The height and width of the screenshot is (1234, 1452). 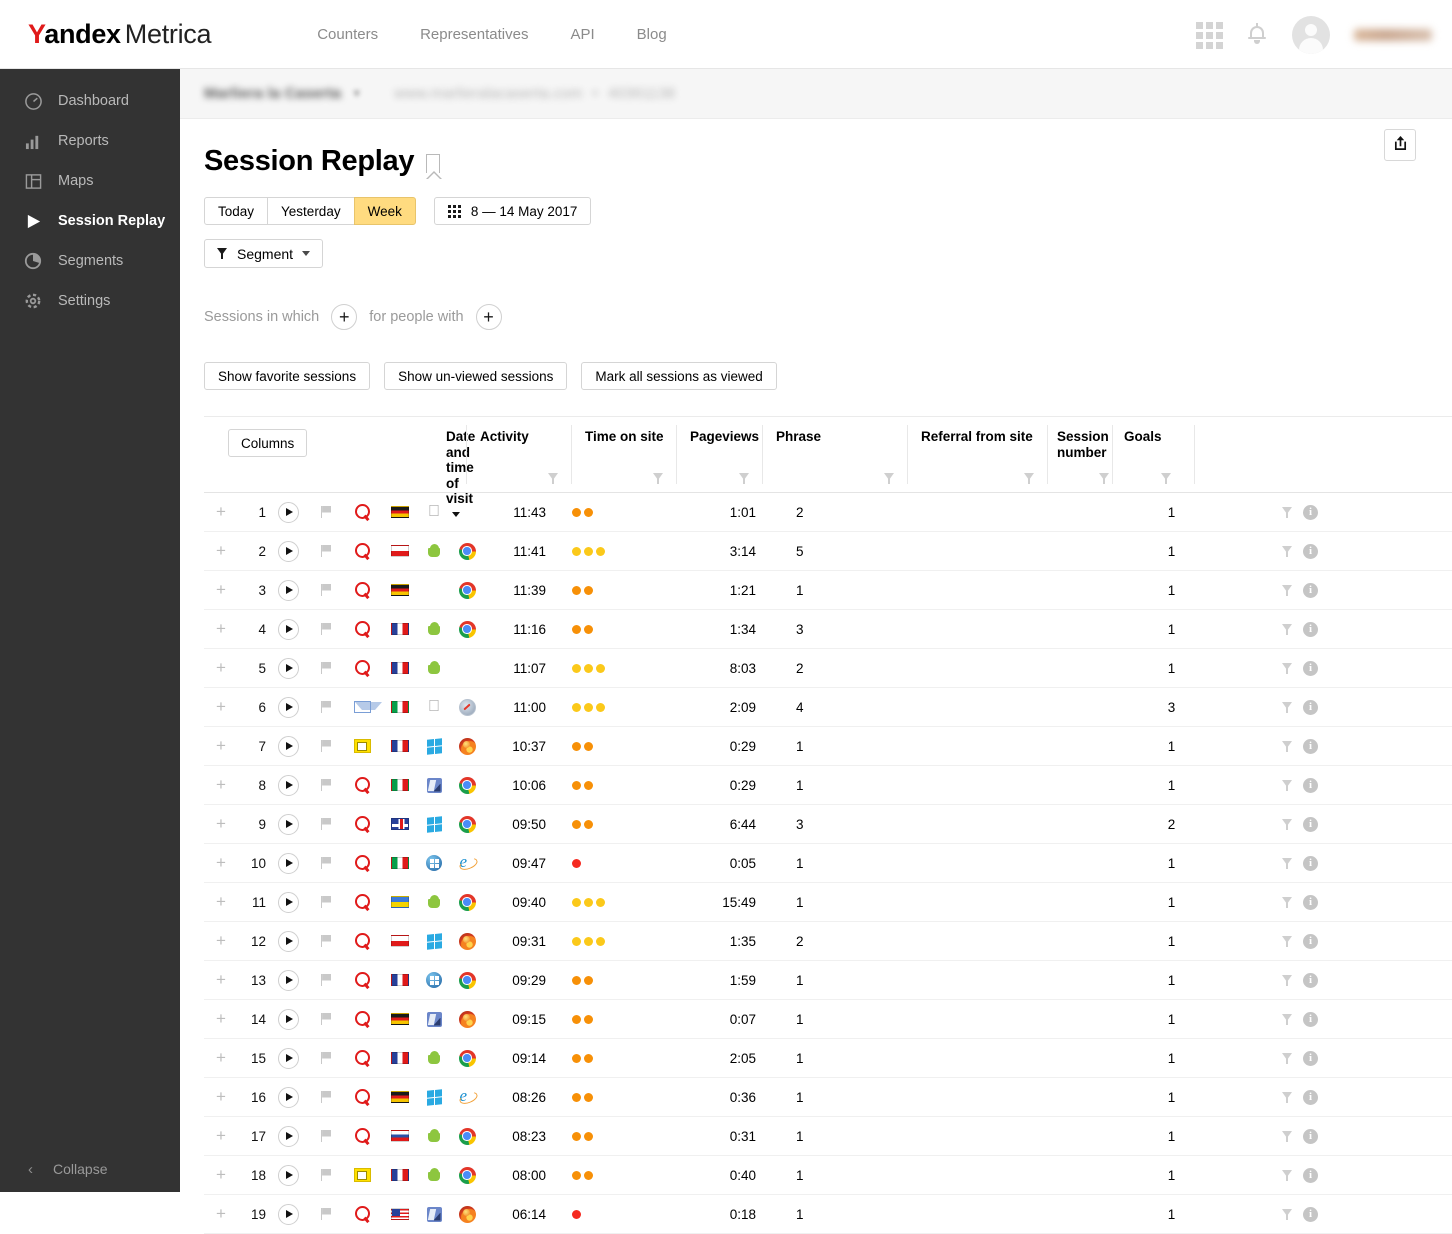 What do you see at coordinates (433, 163) in the screenshot?
I see `bookmark-icon` at bounding box center [433, 163].